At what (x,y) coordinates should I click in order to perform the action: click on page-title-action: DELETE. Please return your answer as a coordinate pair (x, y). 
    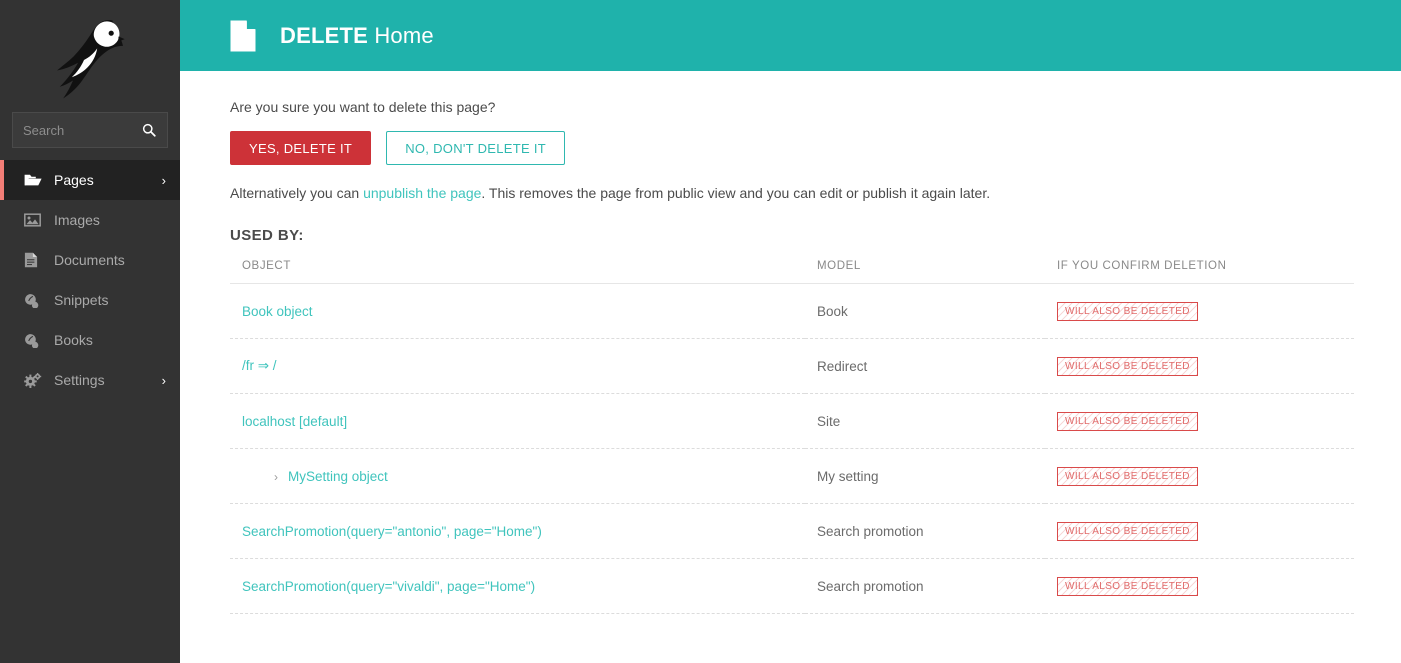
    Looking at the image, I should click on (324, 35).